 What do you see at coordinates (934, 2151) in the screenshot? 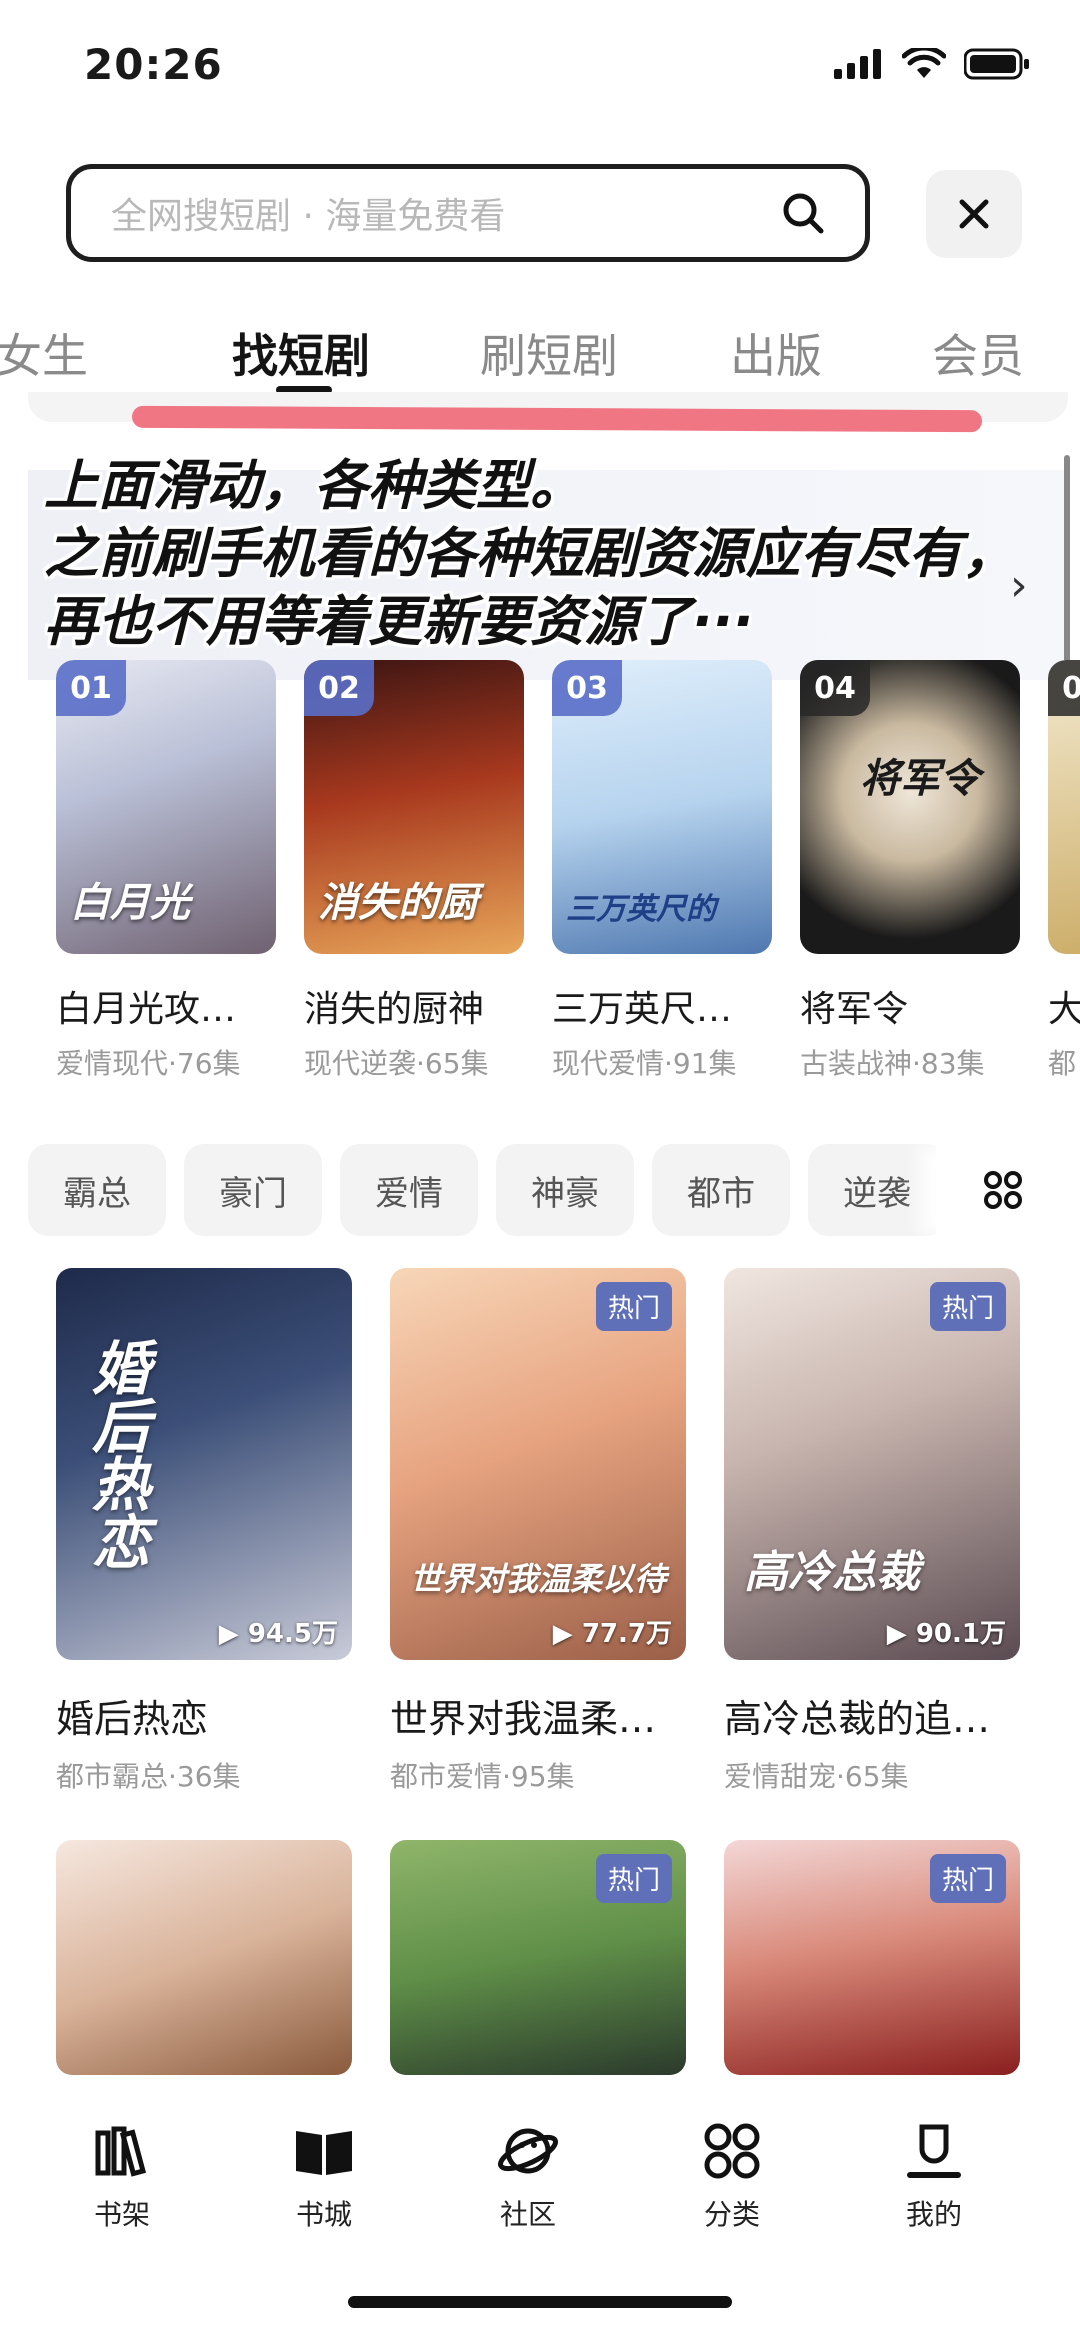
I see `profile-icon` at bounding box center [934, 2151].